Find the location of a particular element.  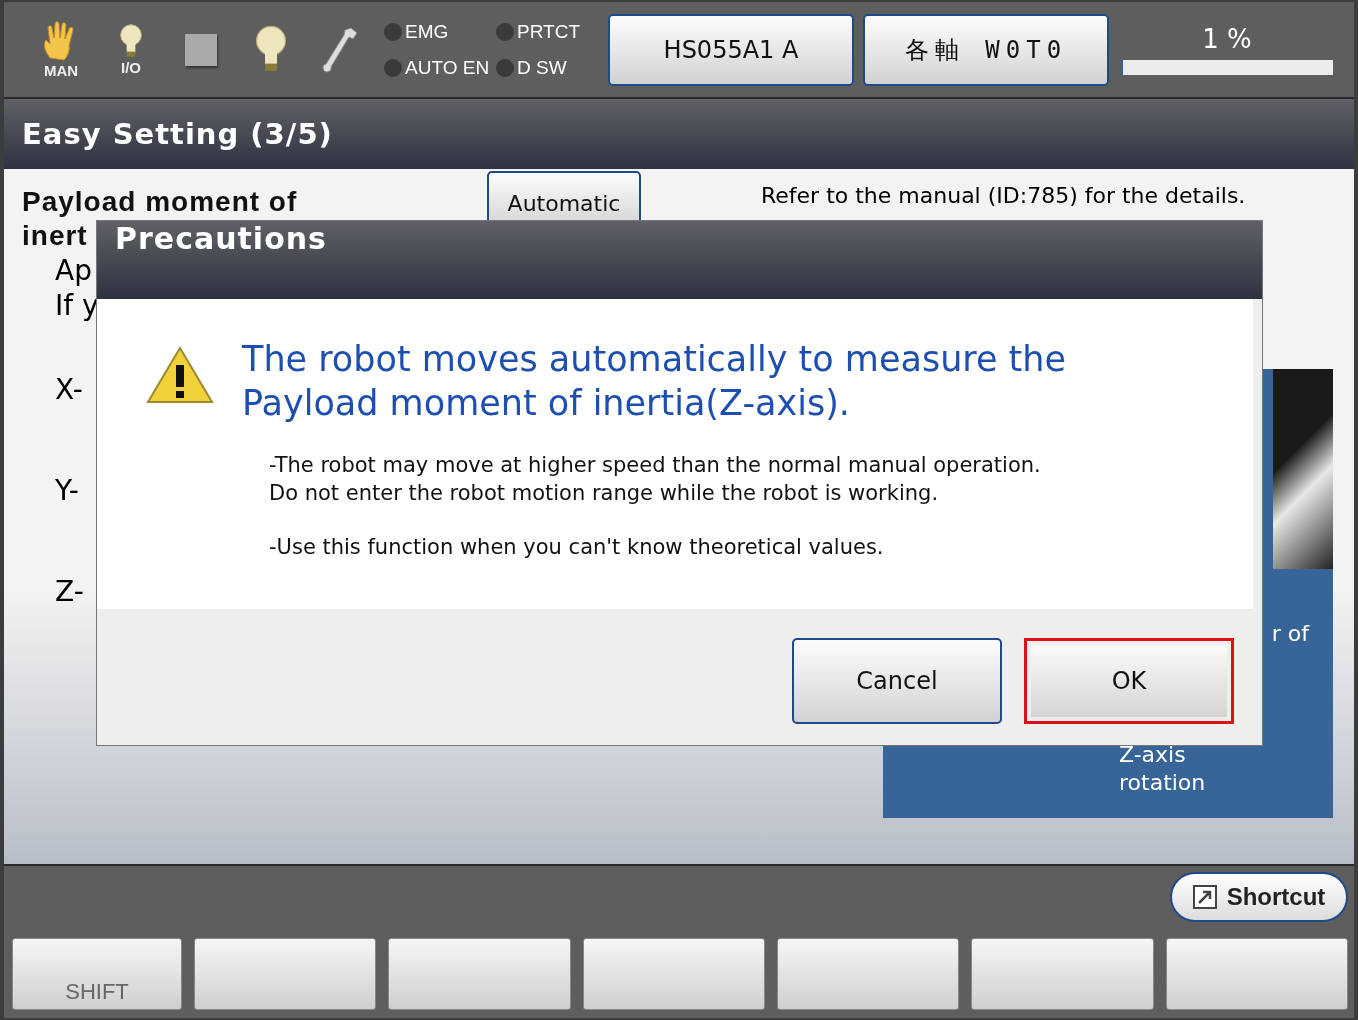

panel-text: r of is located at coordinates (1290, 633).